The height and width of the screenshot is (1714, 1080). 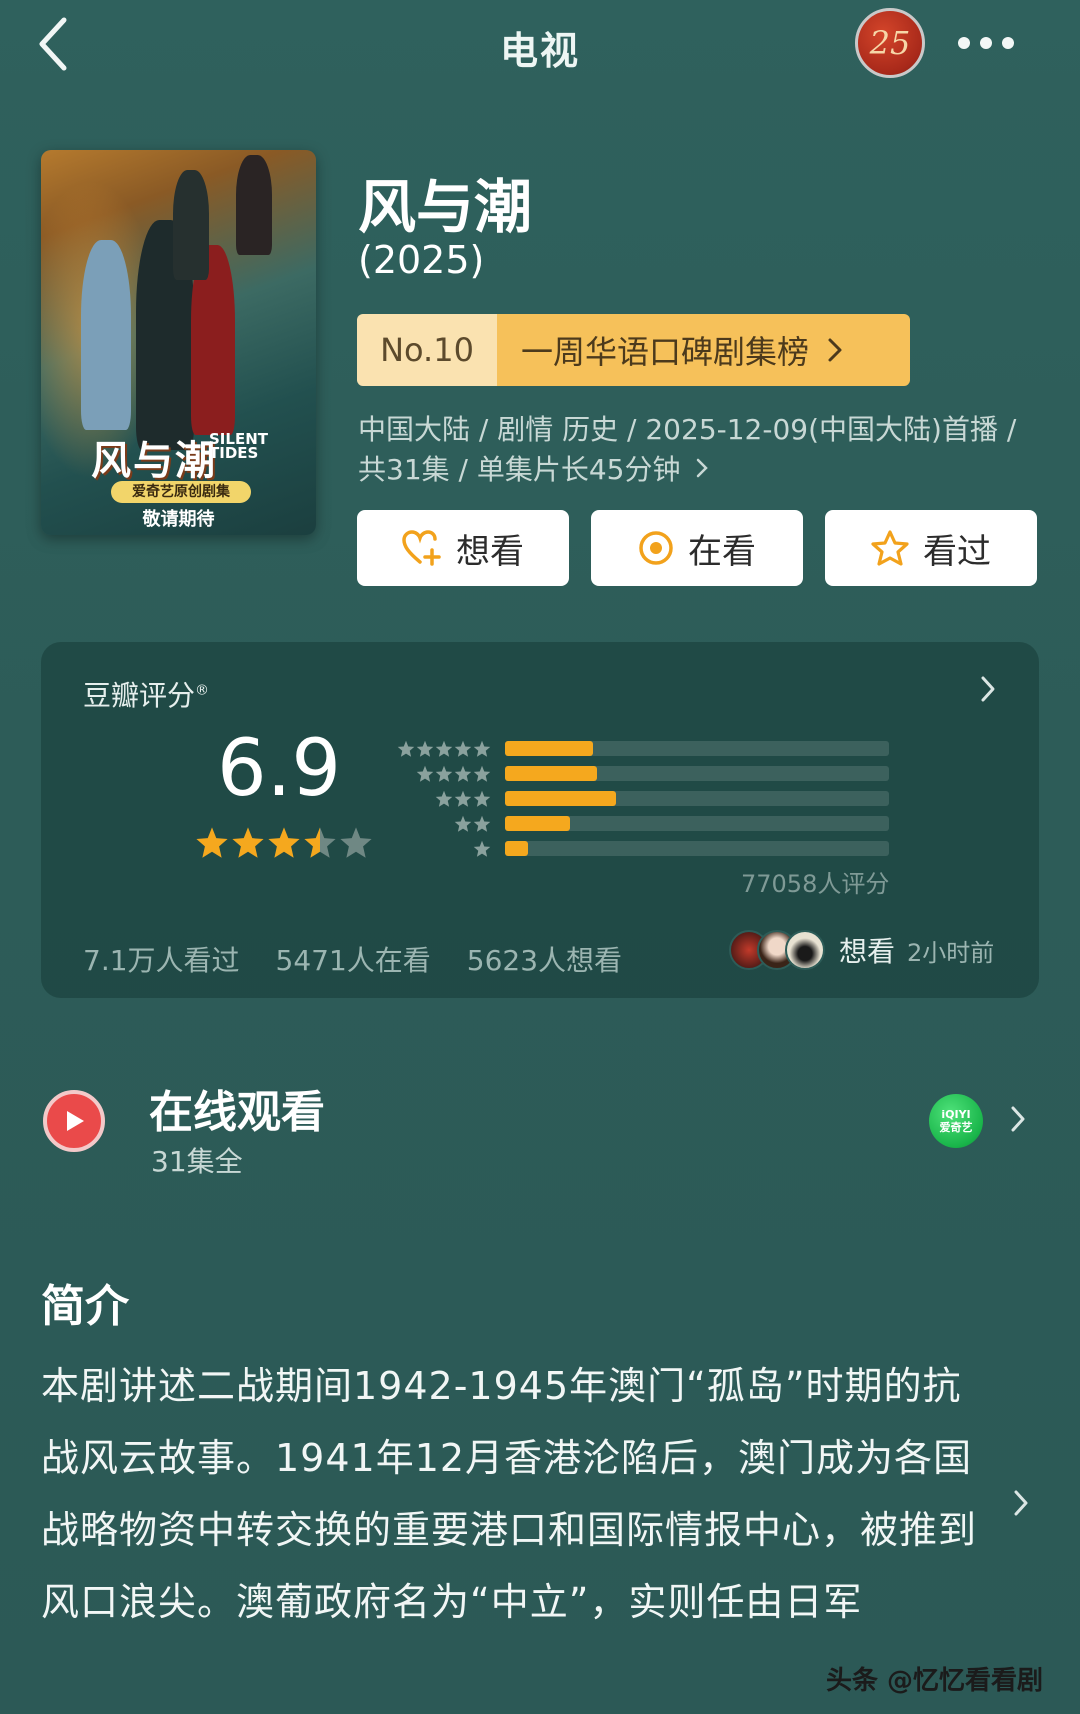 I want to click on poster-image: 风与潮 SILENT TIDES 爱奇艺原创剧集 敬请期待, so click(x=178, y=342).